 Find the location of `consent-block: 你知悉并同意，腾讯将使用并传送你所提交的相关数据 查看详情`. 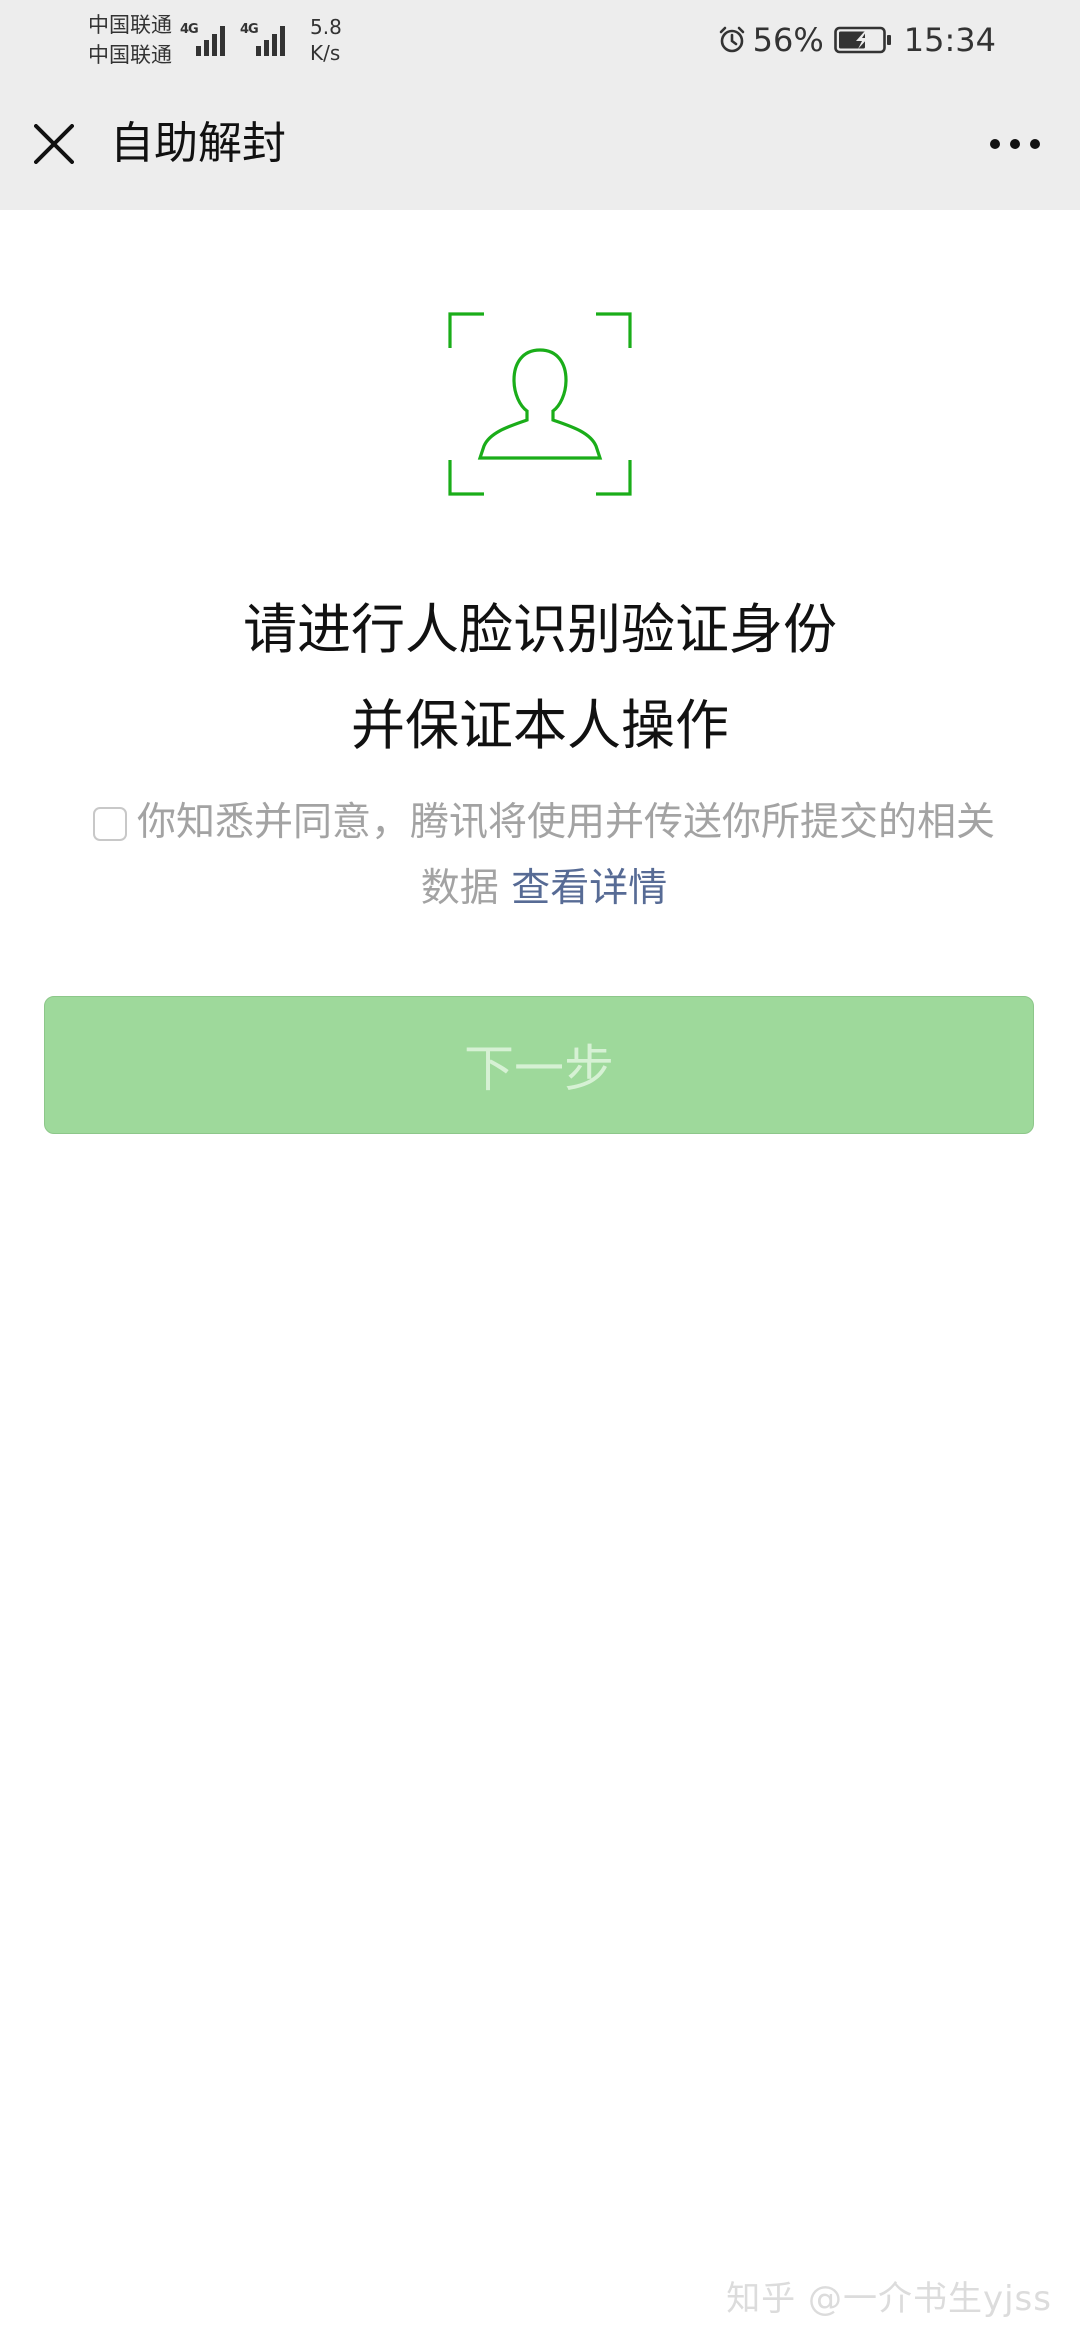

consent-block: 你知悉并同意，腾讯将使用并传送你所提交的相关数据 查看详情 is located at coordinates (544, 856).